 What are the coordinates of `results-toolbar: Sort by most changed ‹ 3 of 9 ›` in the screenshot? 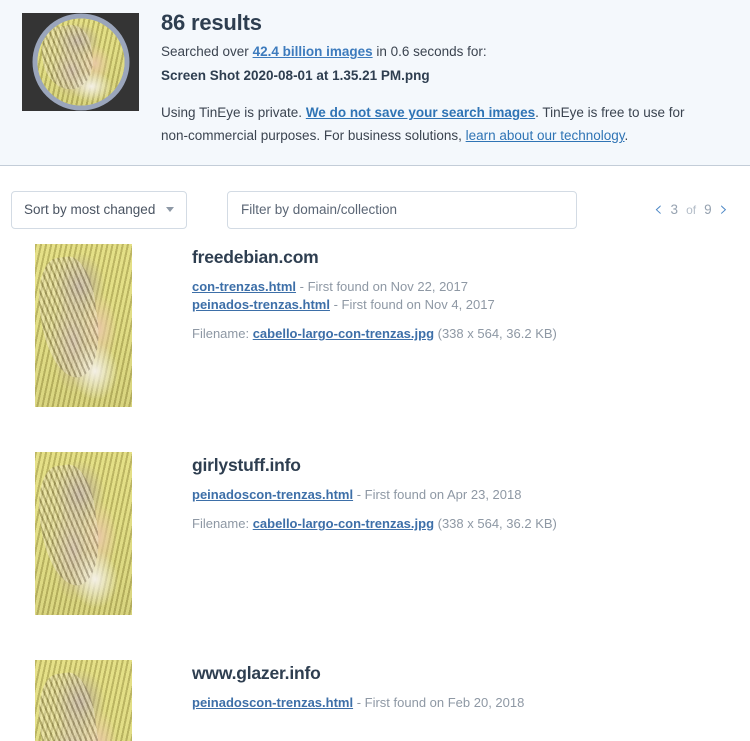 It's located at (375, 201).